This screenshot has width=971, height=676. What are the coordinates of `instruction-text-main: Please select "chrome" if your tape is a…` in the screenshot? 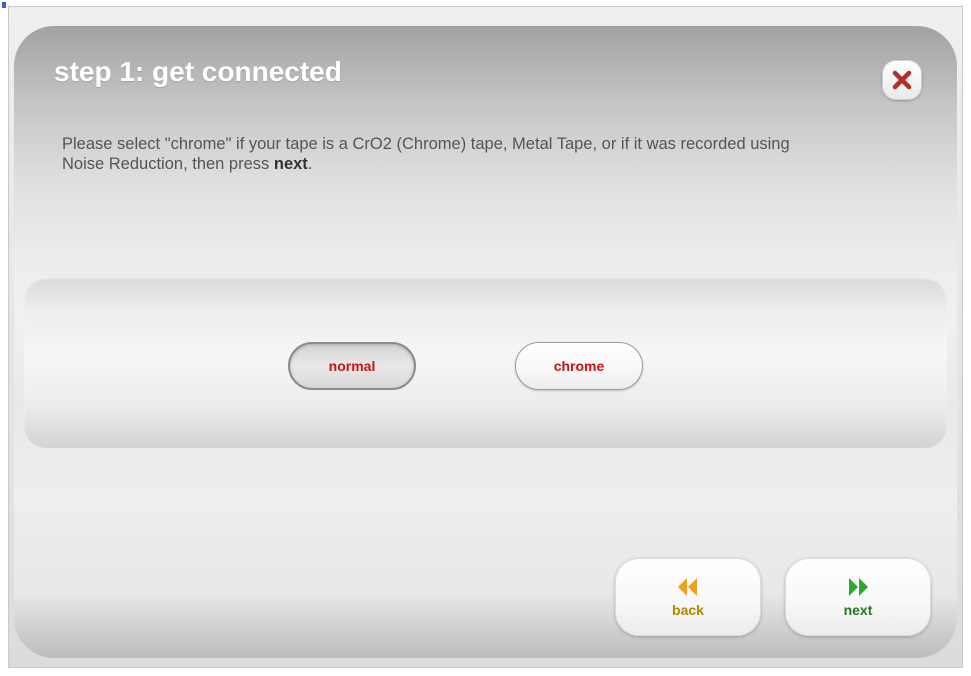 It's located at (426, 154).